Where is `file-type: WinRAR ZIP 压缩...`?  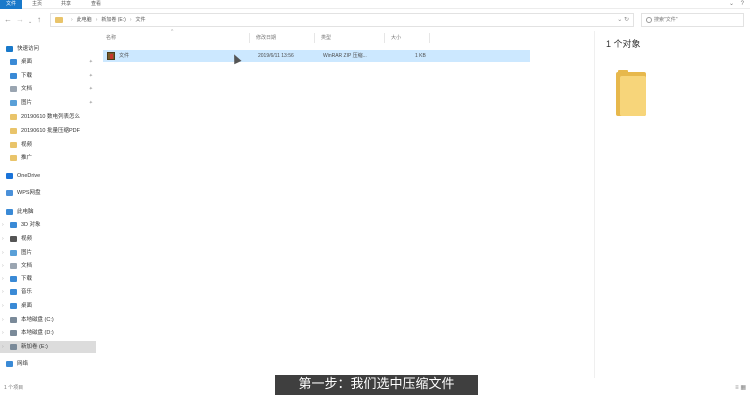
file-type: WinRAR ZIP 压缩... is located at coordinates (345, 56).